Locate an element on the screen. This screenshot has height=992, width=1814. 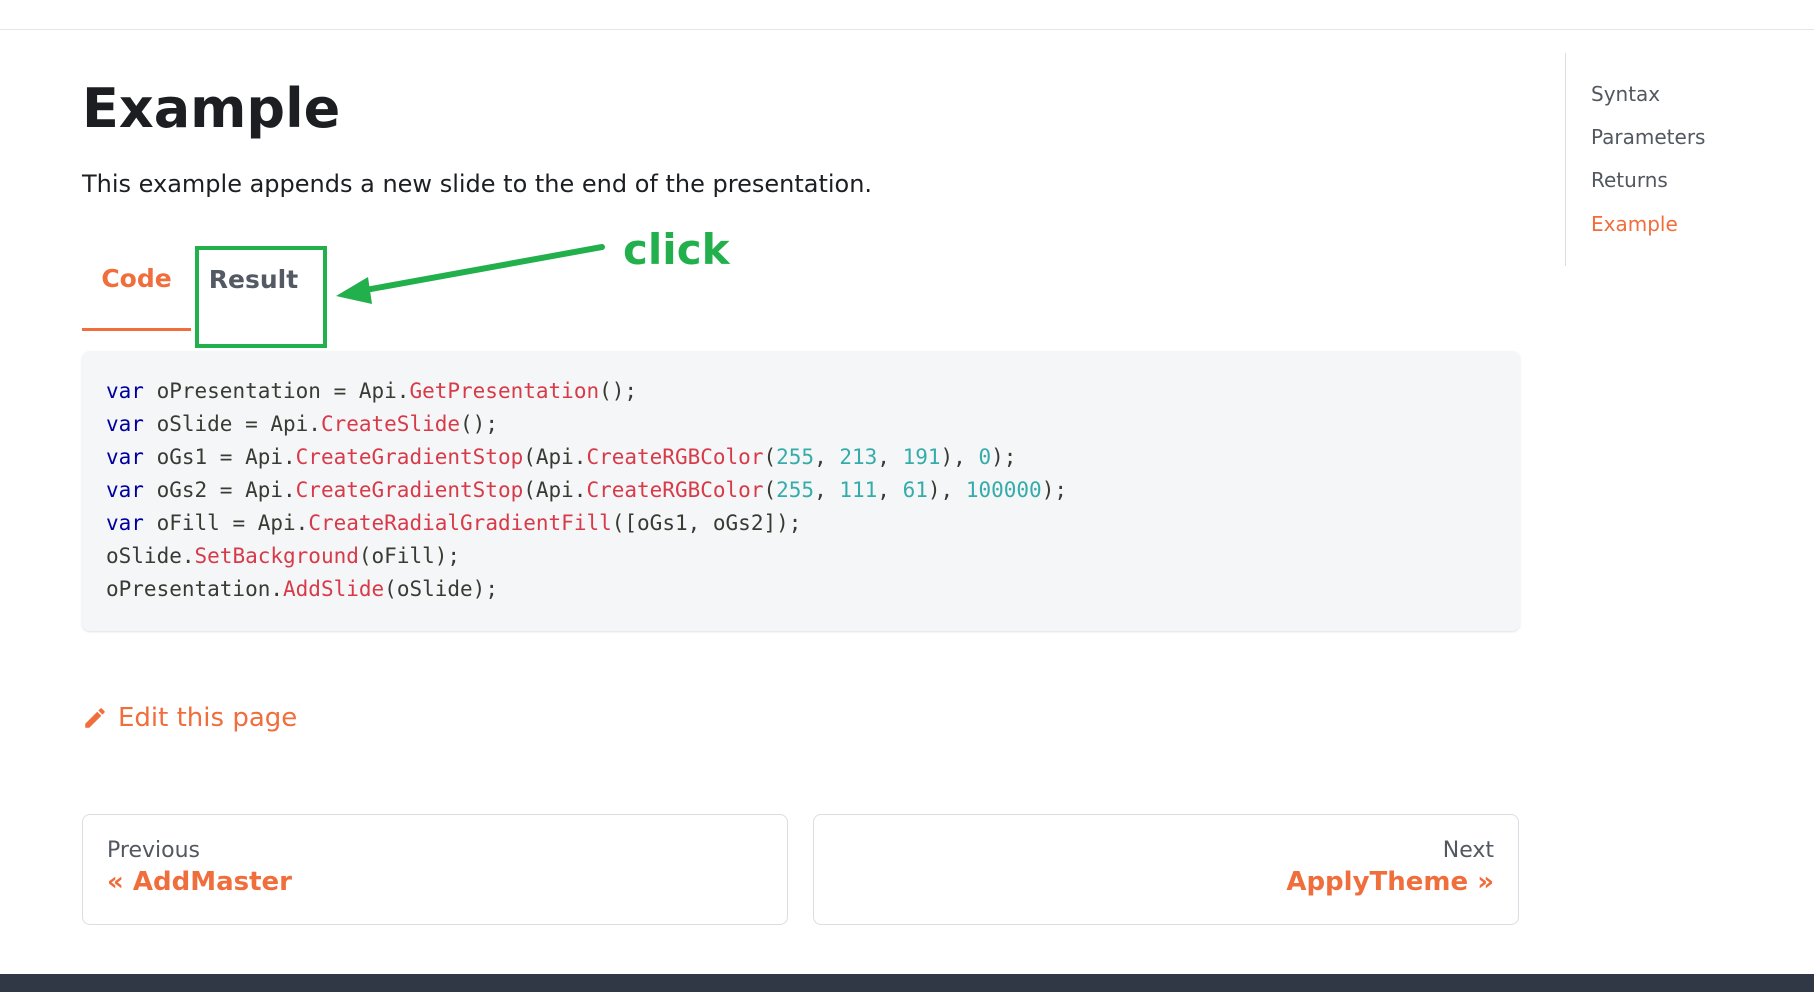
code-token: ([oGs1, oGs2]); is located at coordinates (706, 523).